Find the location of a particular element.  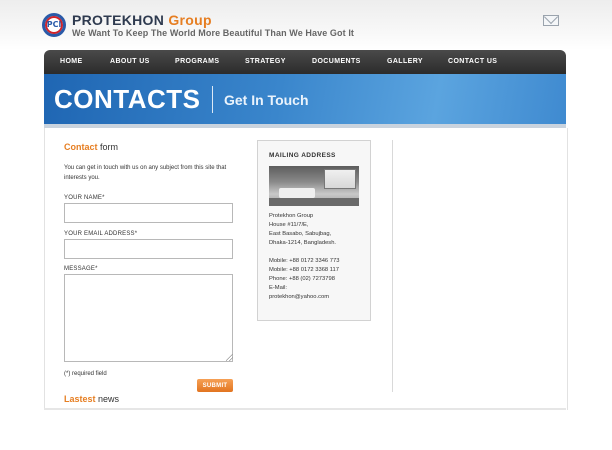

name-label: YOUR NAME* is located at coordinates (84, 198).